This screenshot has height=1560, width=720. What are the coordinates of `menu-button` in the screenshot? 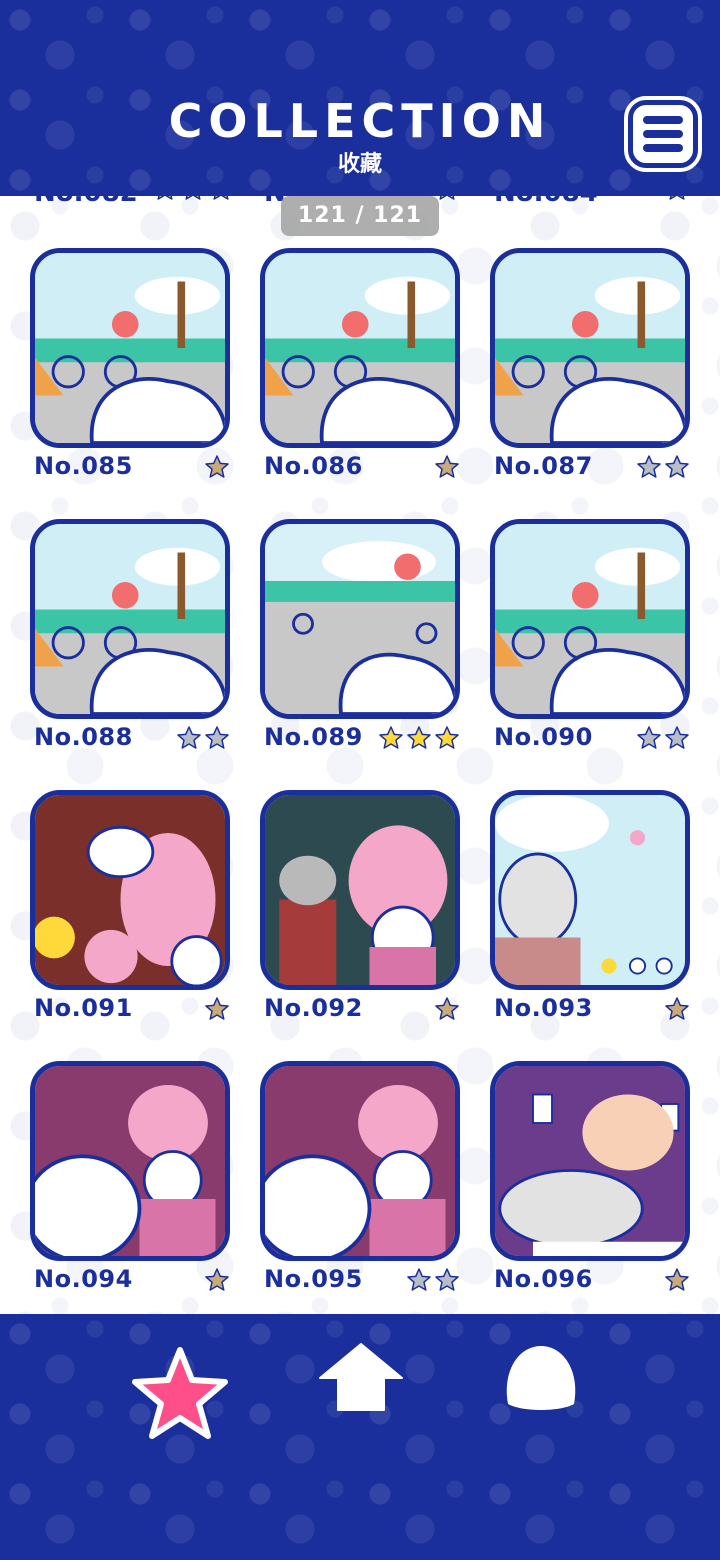 It's located at (663, 134).